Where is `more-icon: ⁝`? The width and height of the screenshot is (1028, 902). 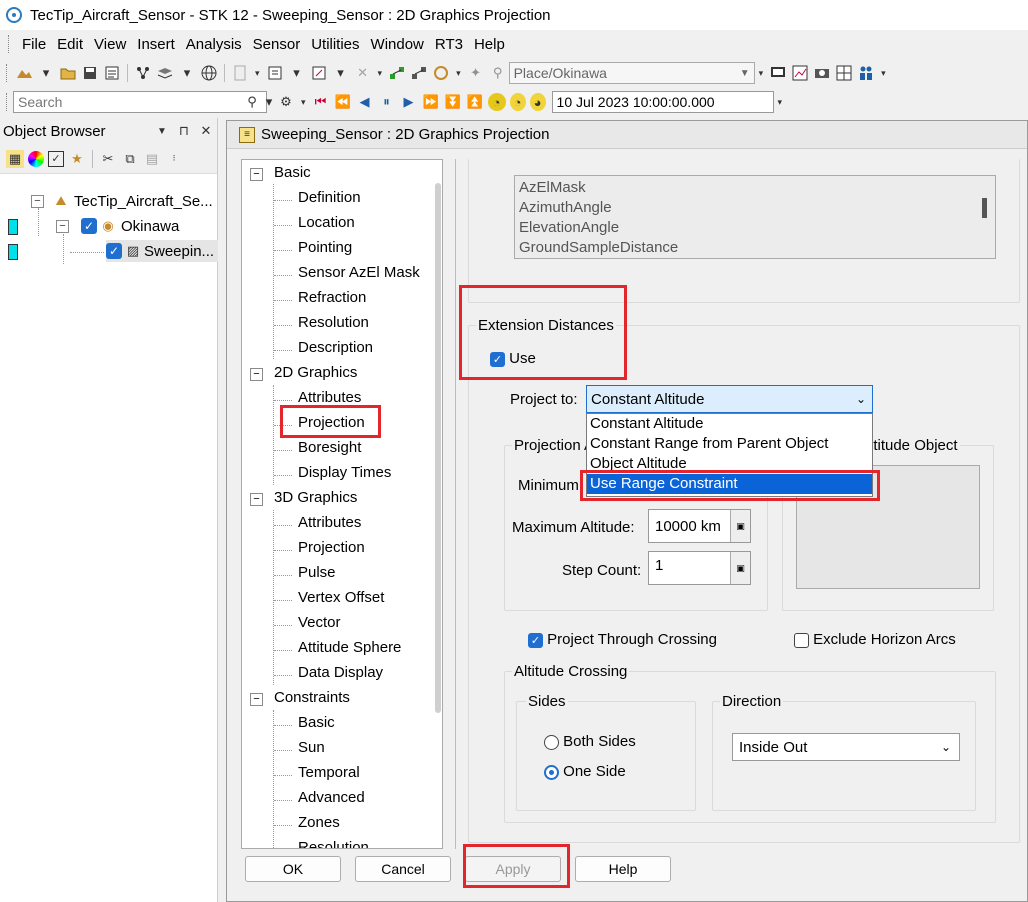
more-icon: ⁝ is located at coordinates (174, 159).